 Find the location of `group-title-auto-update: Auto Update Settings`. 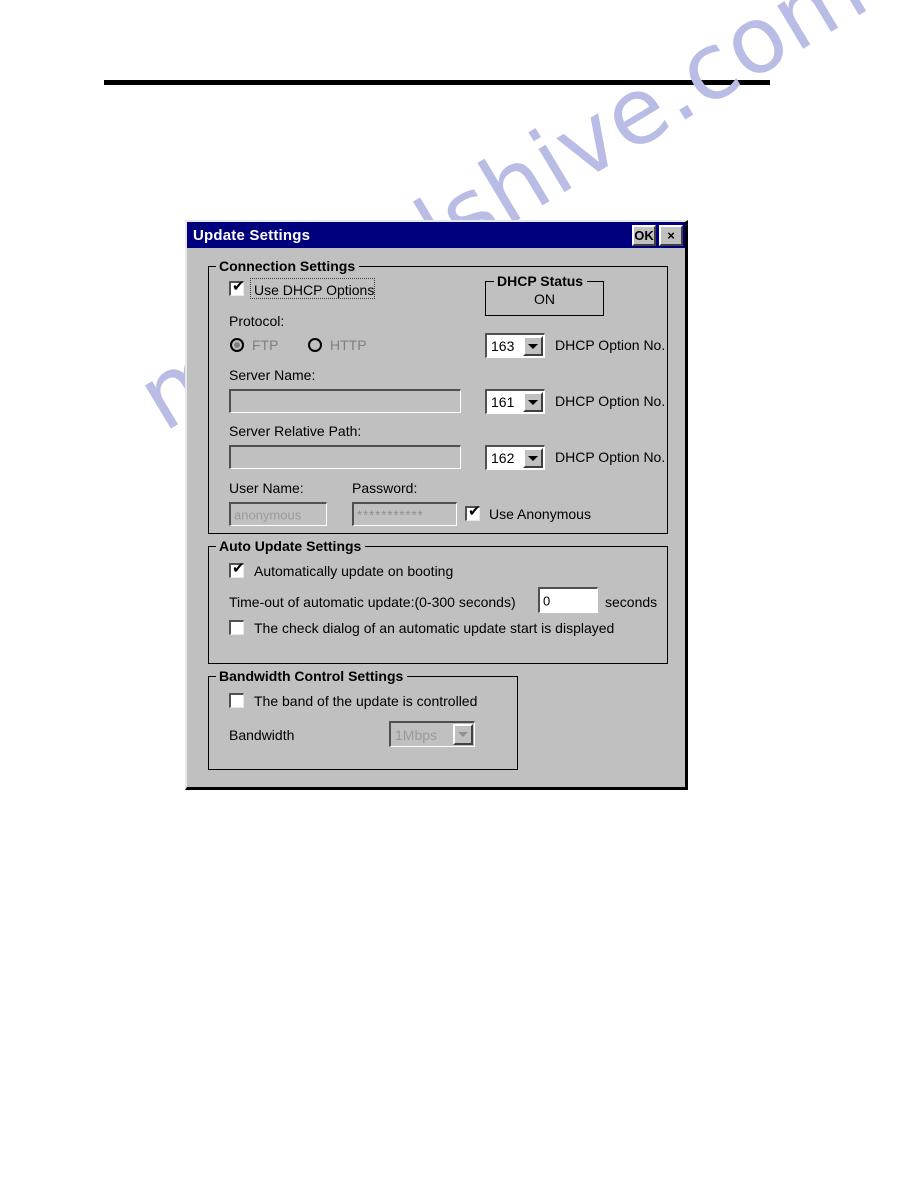

group-title-auto-update: Auto Update Settings is located at coordinates (291, 546).